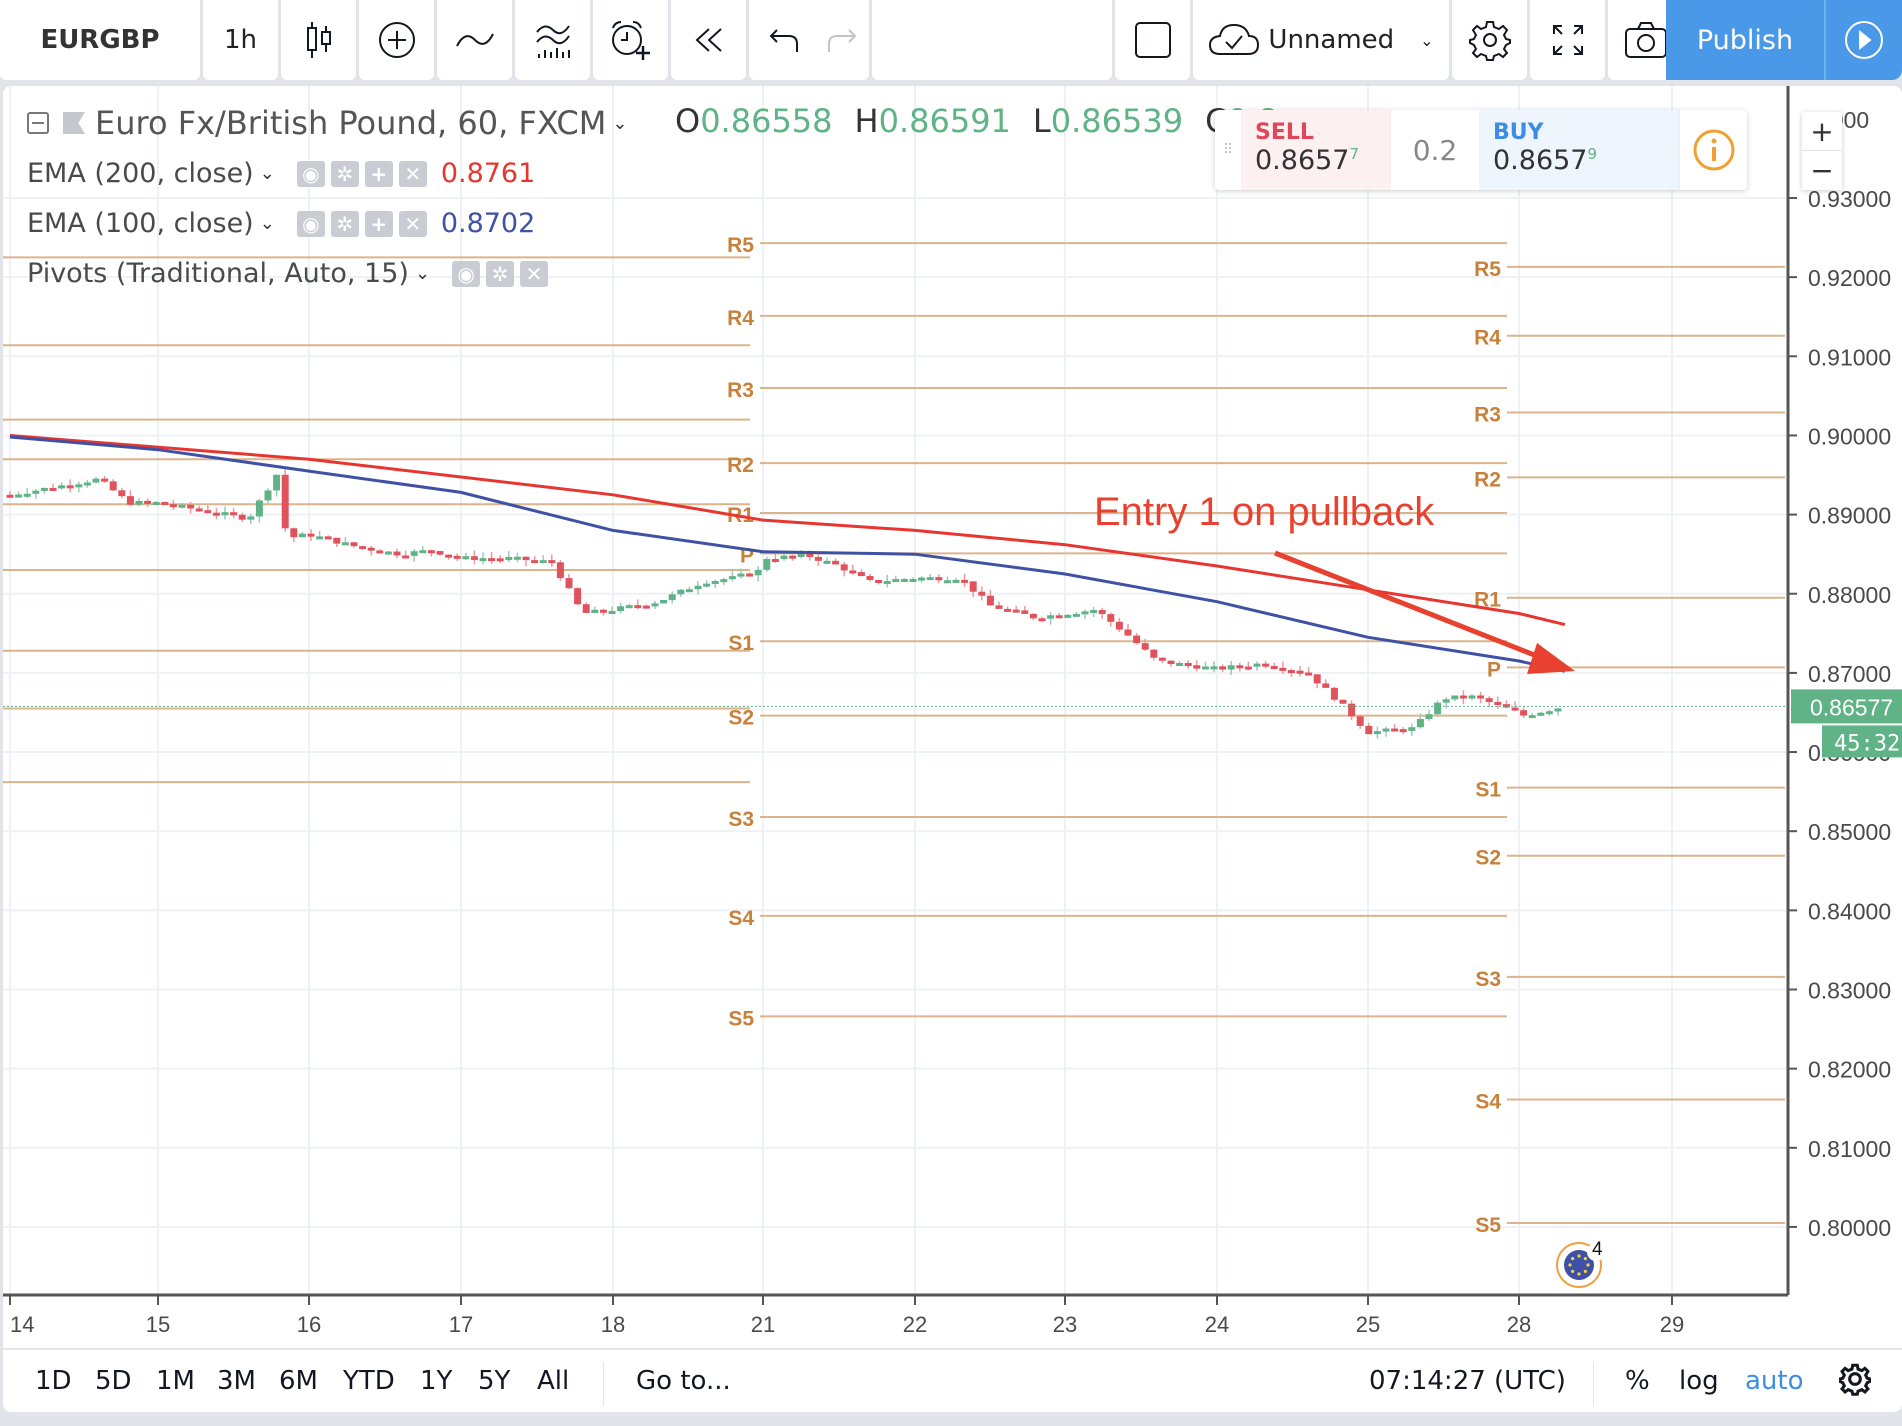 The image size is (1902, 1426). I want to click on redo-icon, so click(841, 40).